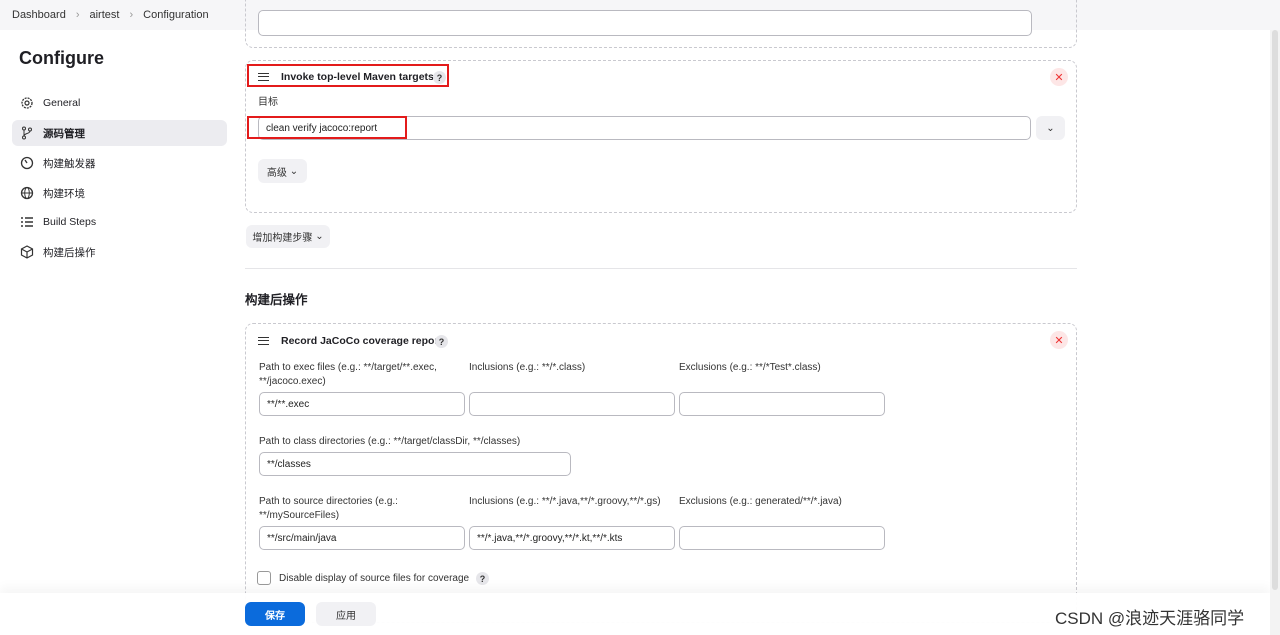  Describe the element at coordinates (61, 58) in the screenshot. I see `page-title: Configure` at that location.